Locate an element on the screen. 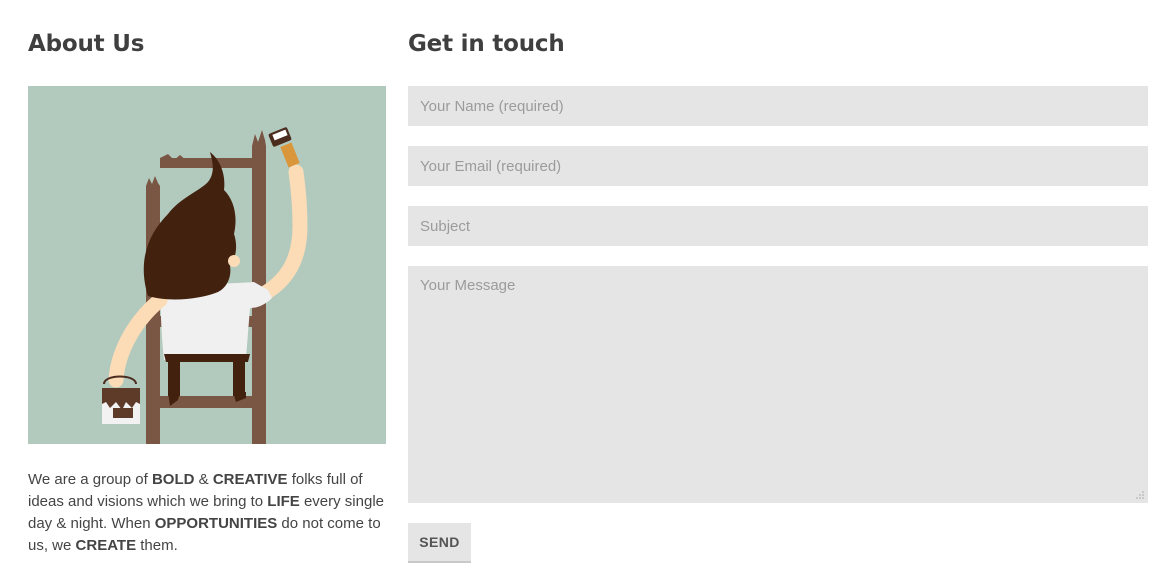 The image size is (1176, 563). name-input is located at coordinates (778, 106).